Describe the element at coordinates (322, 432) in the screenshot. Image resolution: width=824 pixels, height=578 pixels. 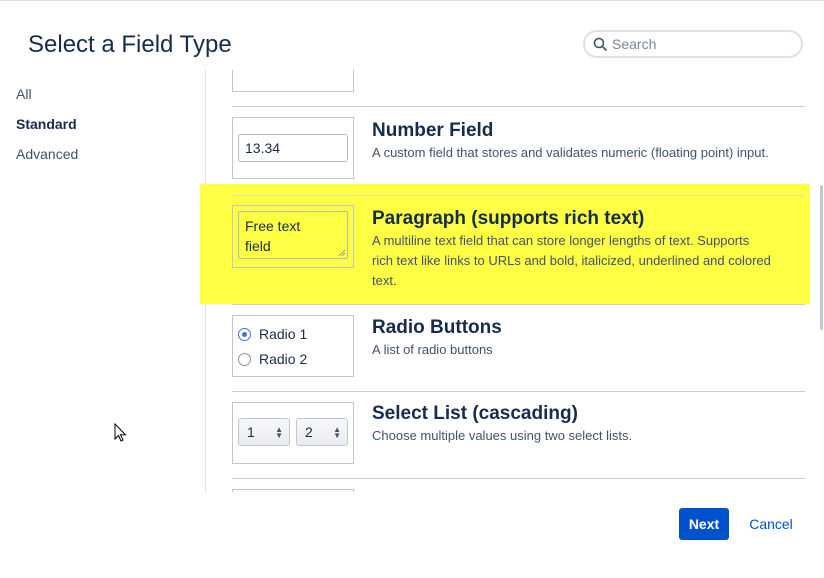
I see `select-preview-second: 2 ▲ ▼` at that location.